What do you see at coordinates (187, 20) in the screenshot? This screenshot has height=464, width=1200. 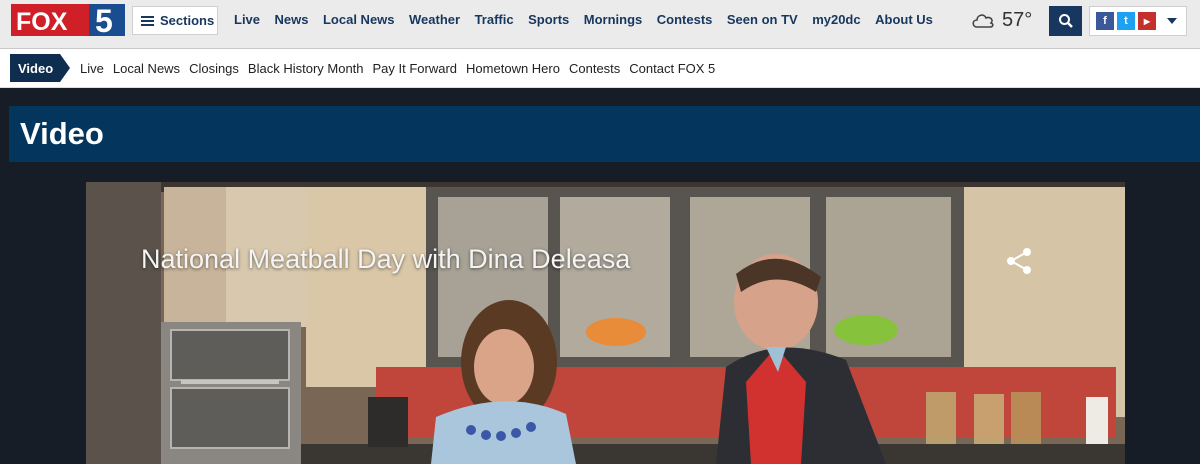 I see `sections-label: Sections` at bounding box center [187, 20].